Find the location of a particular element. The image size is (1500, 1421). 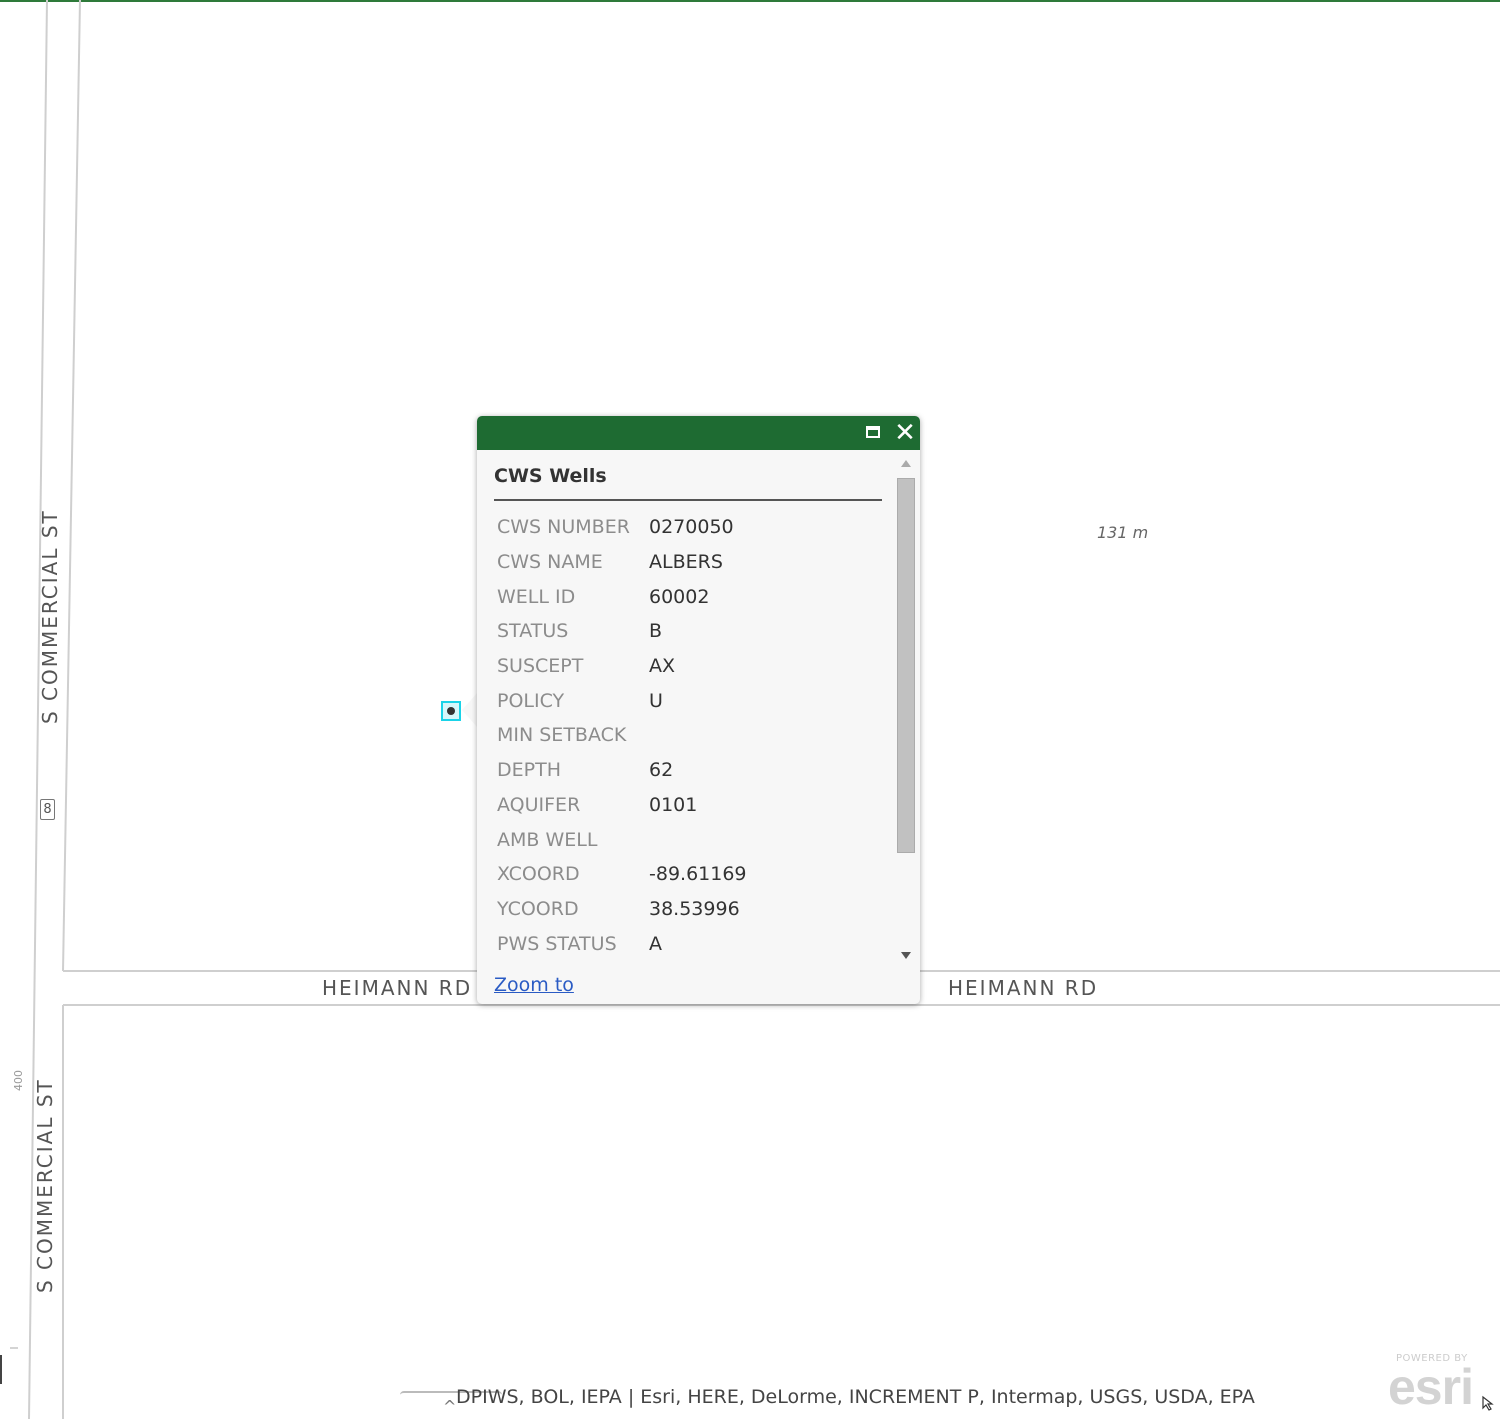

attribute-row: YCOORD 38.53996 is located at coordinates (622, 909).